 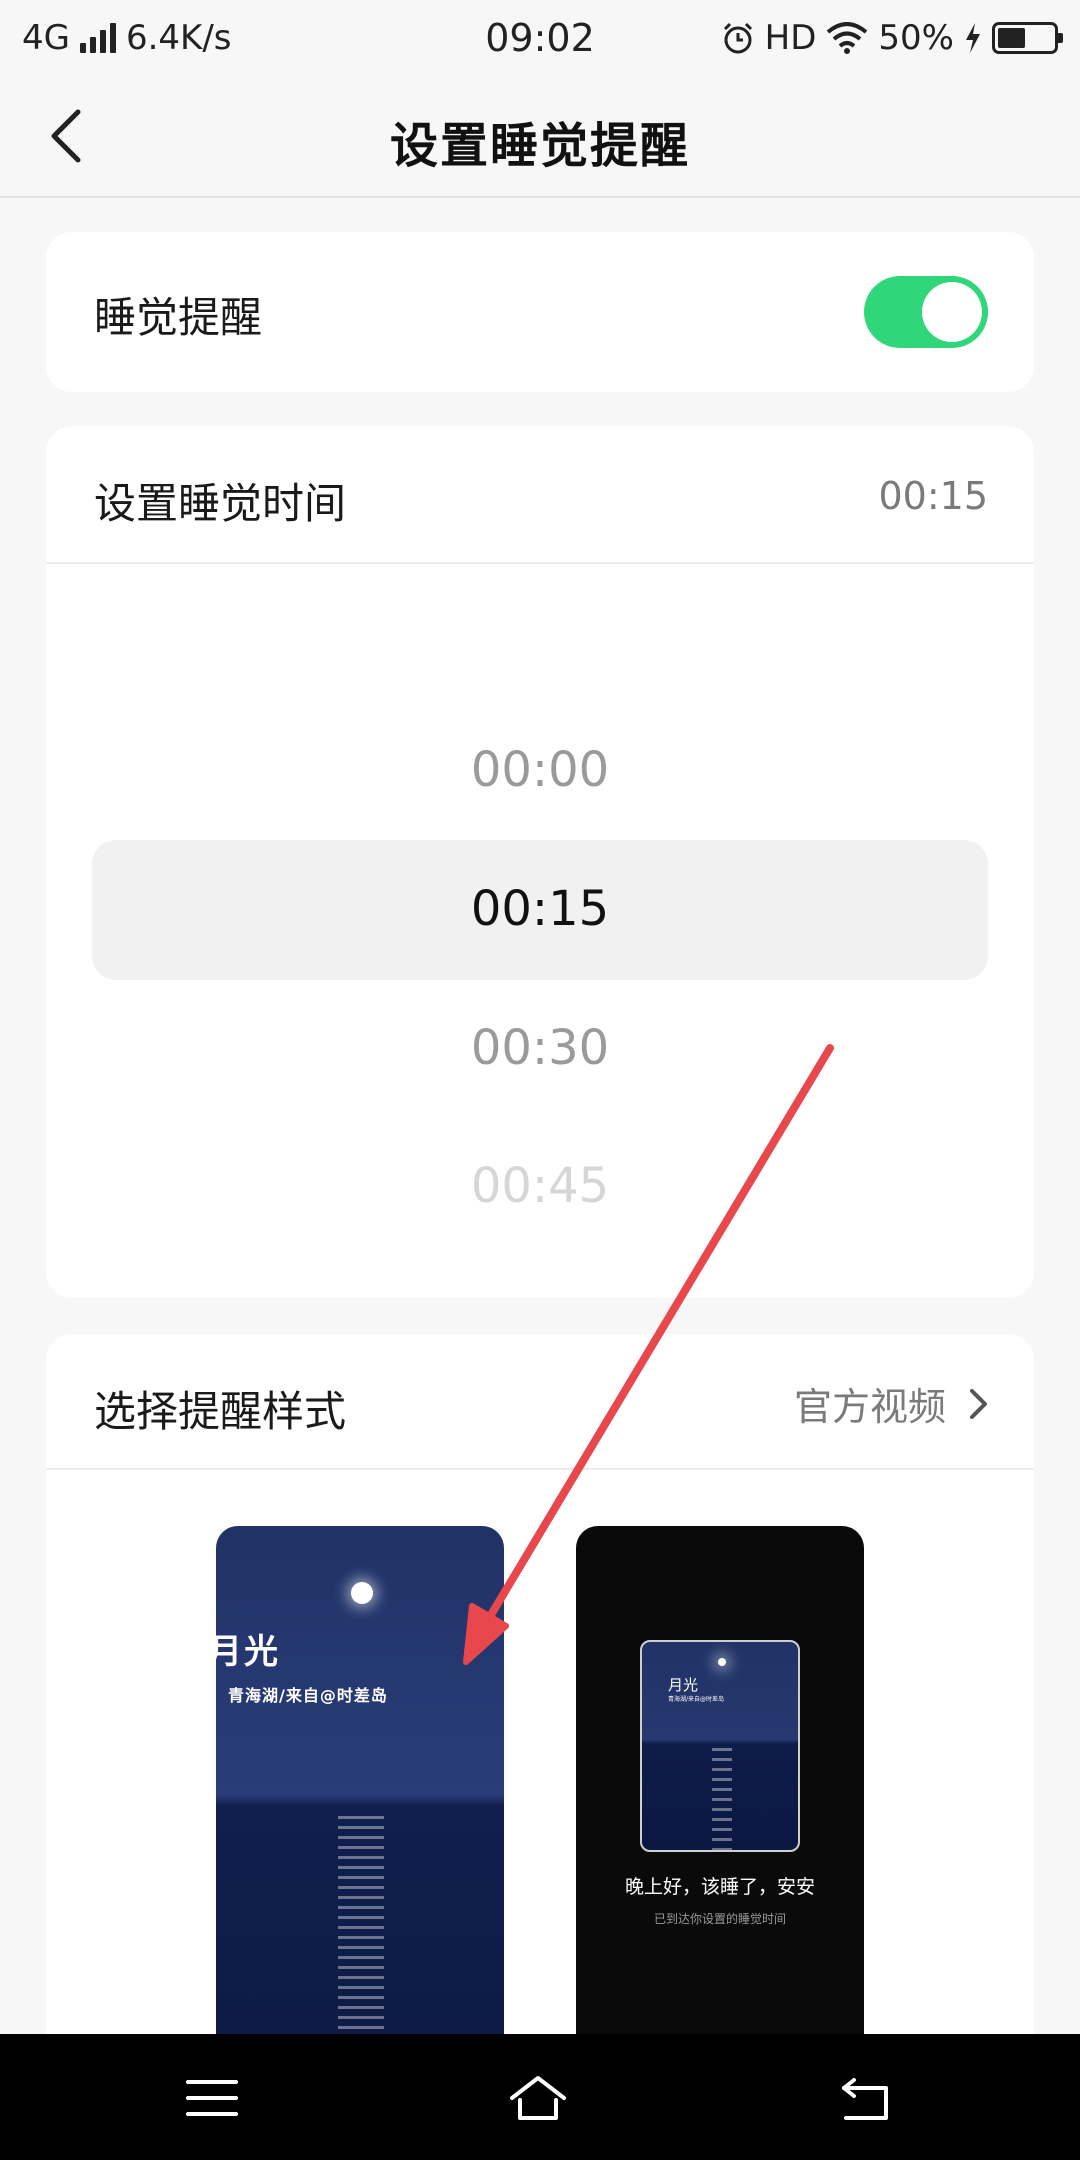 What do you see at coordinates (178, 317) in the screenshot?
I see `reminder-label: 睡觉提醒` at bounding box center [178, 317].